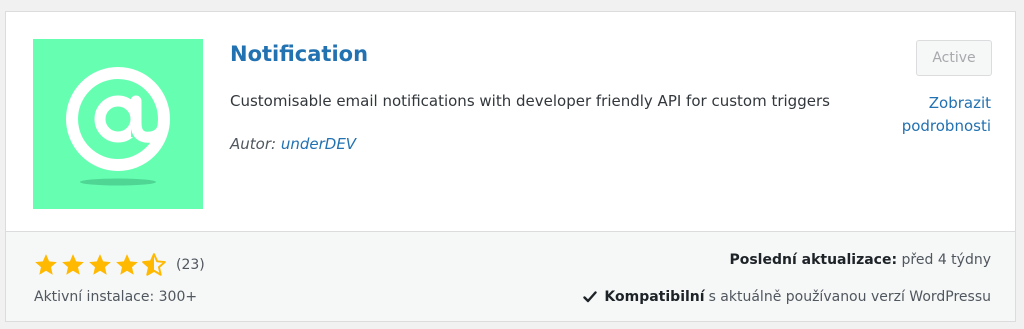 This screenshot has height=329, width=1024. I want to click on plugin-icon, so click(118, 124).